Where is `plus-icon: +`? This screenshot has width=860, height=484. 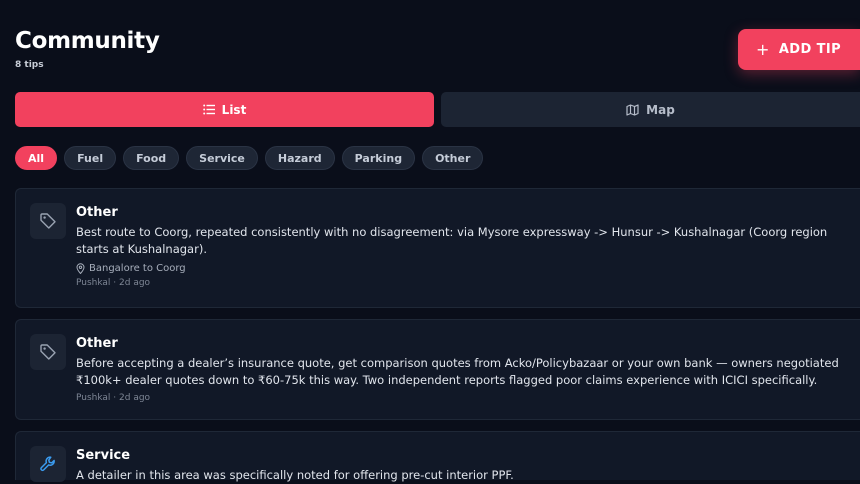
plus-icon: + is located at coordinates (763, 49).